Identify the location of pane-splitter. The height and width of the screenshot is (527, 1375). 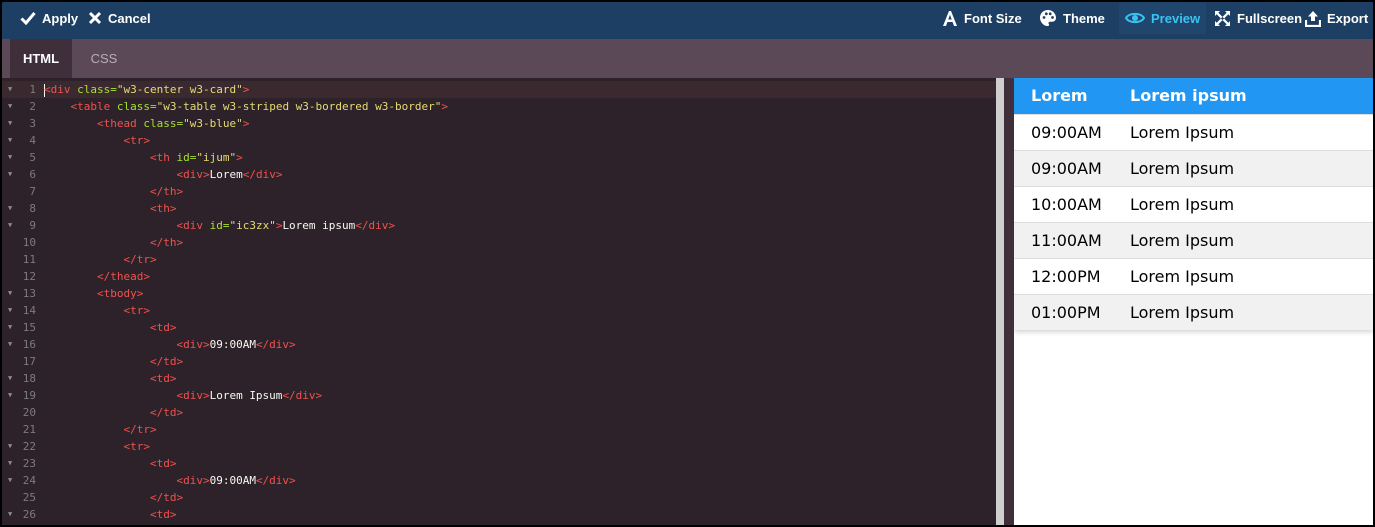
(1001, 301).